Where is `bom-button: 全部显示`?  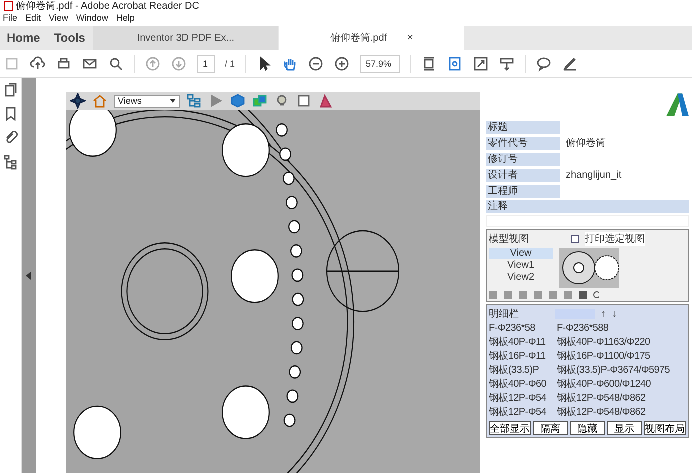 bom-button: 全部显示 is located at coordinates (510, 428).